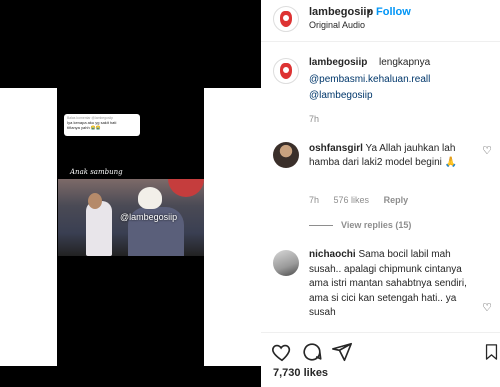  What do you see at coordinates (282, 352) in the screenshot?
I see `heart-icon` at bounding box center [282, 352].